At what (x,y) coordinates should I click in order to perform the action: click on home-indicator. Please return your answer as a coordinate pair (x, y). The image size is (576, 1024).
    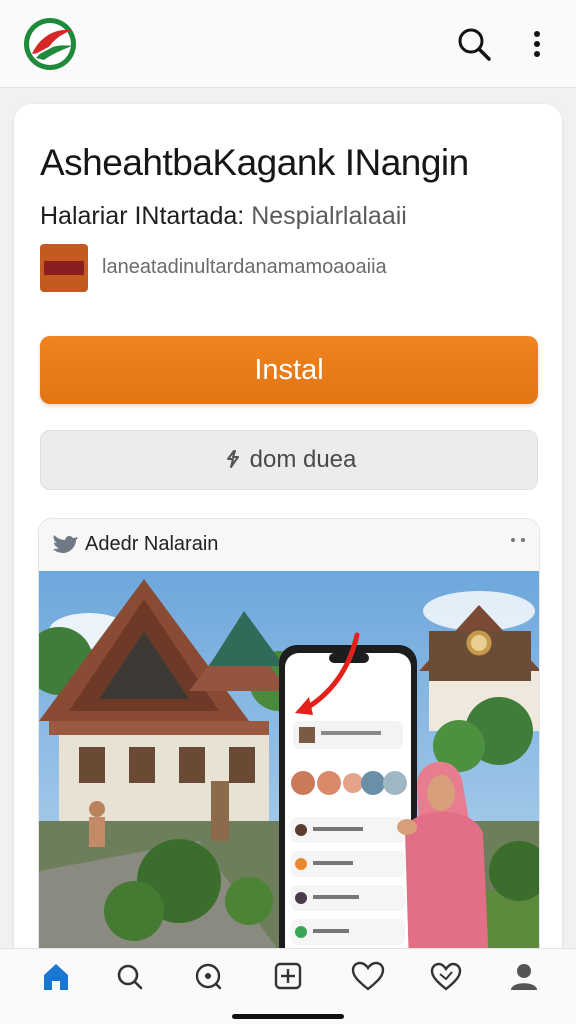
    Looking at the image, I should click on (288, 1016).